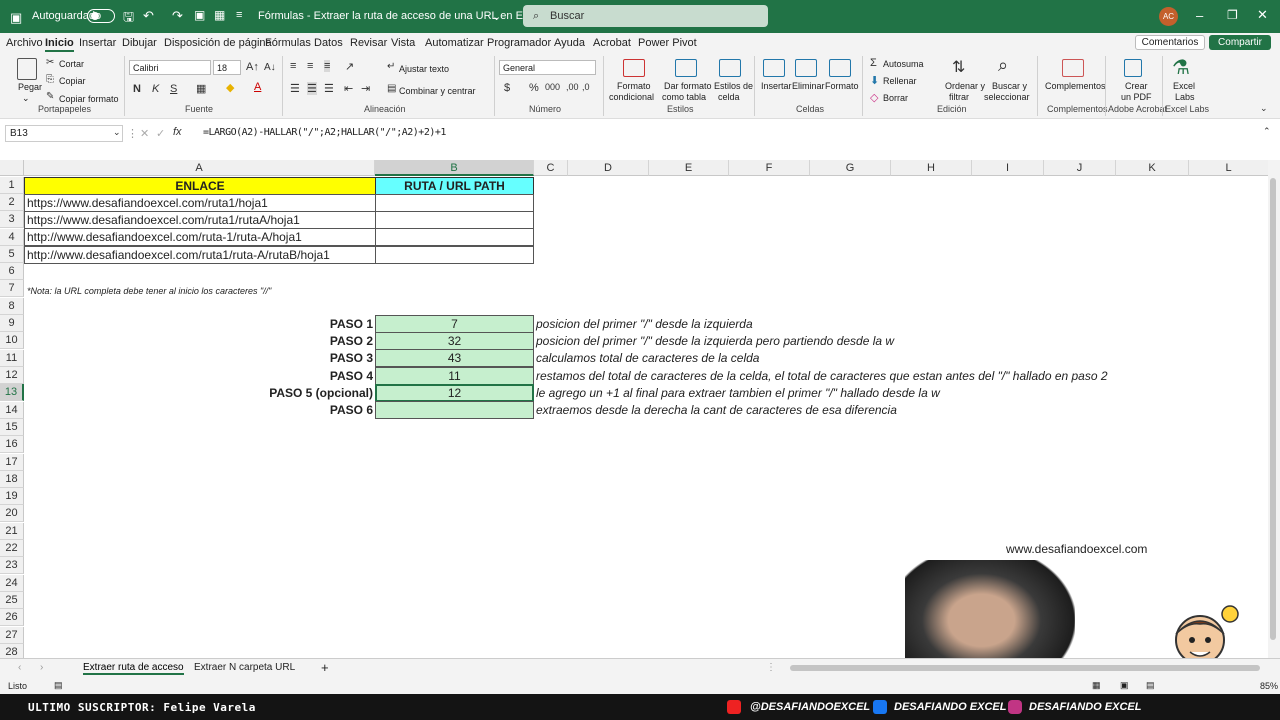  I want to click on row-header-9: 9, so click(12, 323).